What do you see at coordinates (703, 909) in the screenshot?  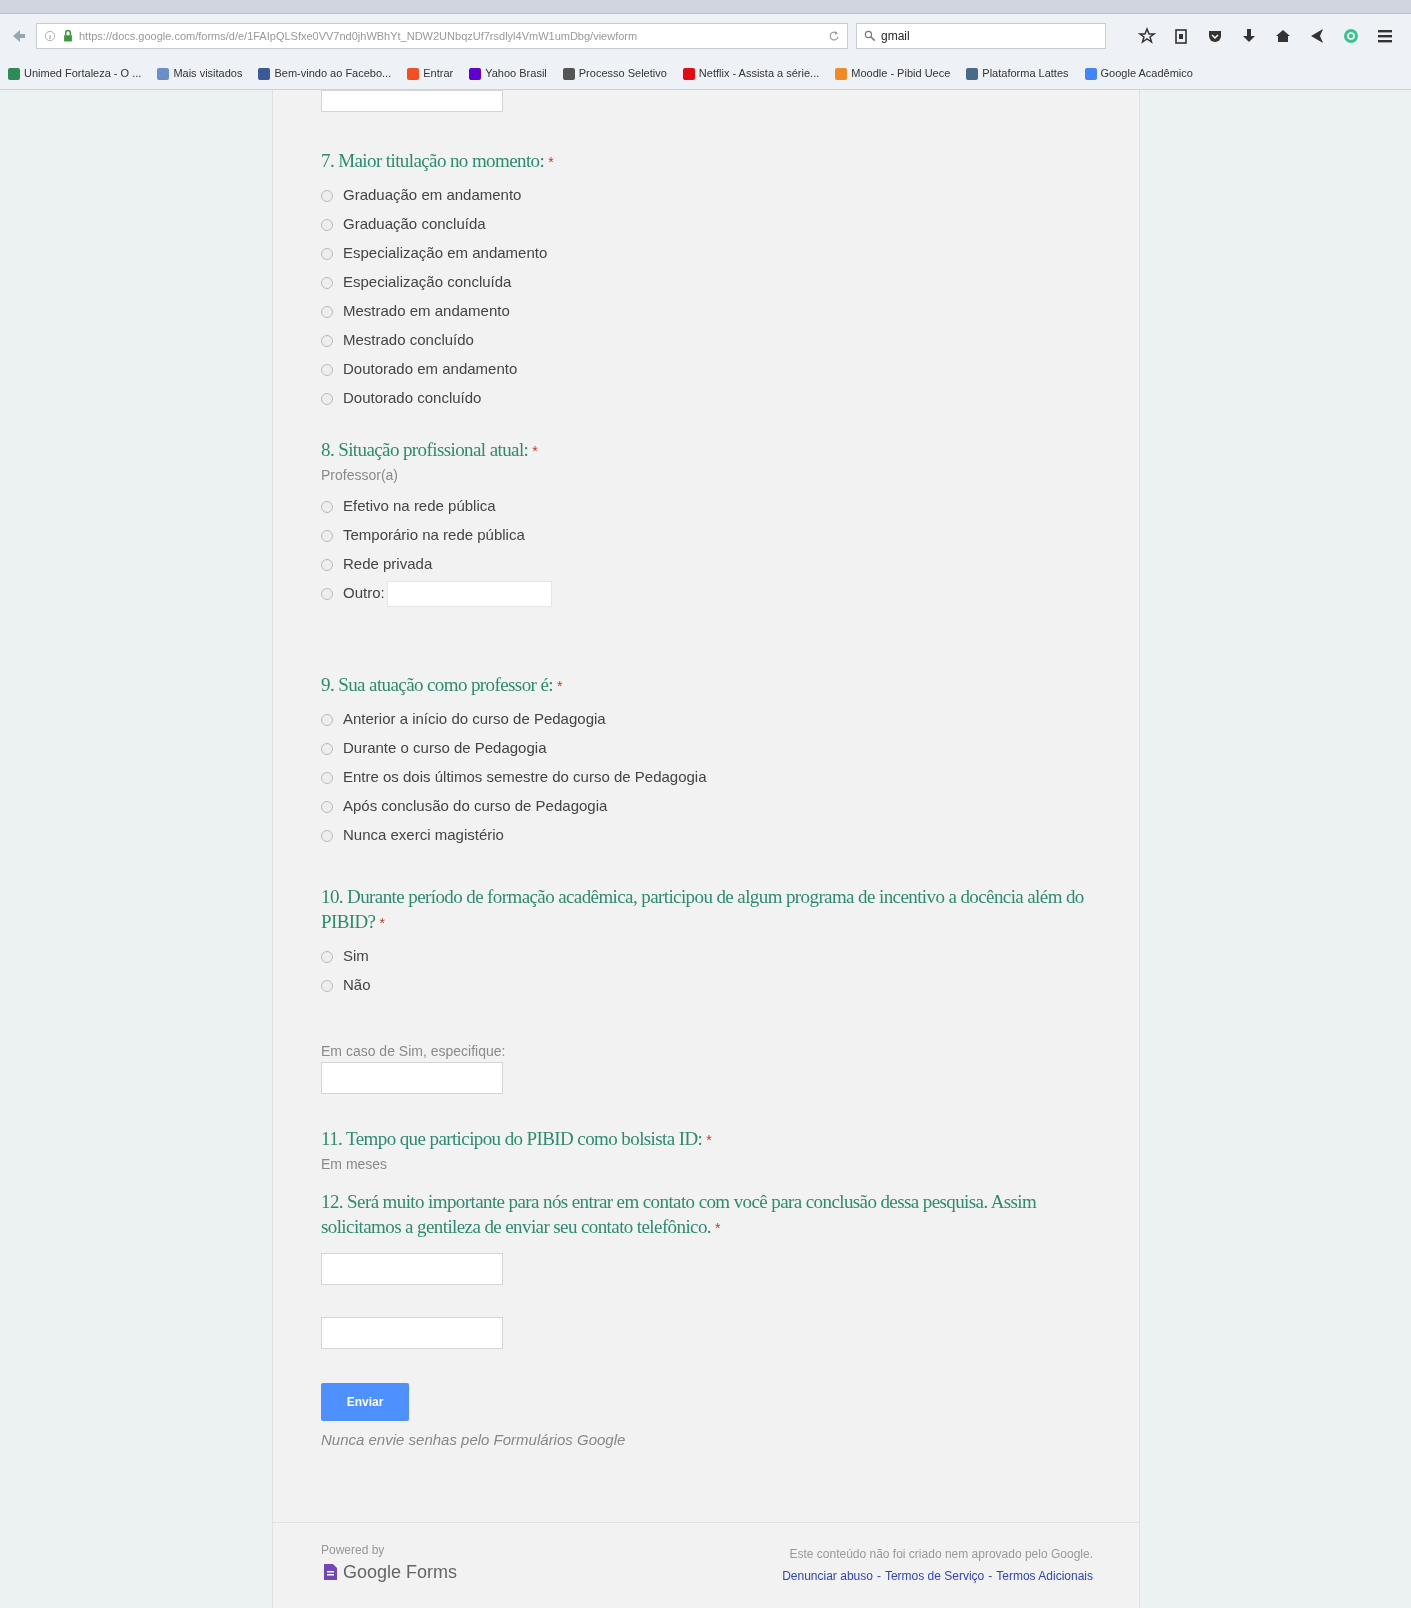 I see `question-title: 10. Durante período de formação acadêmica, participou de algum programa de incentivo a docência além do PIBID? *` at bounding box center [703, 909].